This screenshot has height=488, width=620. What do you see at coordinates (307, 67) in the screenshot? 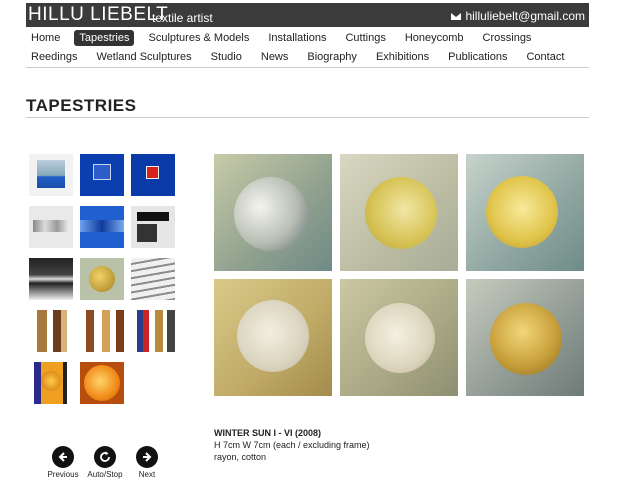
I see `nav-divider` at bounding box center [307, 67].